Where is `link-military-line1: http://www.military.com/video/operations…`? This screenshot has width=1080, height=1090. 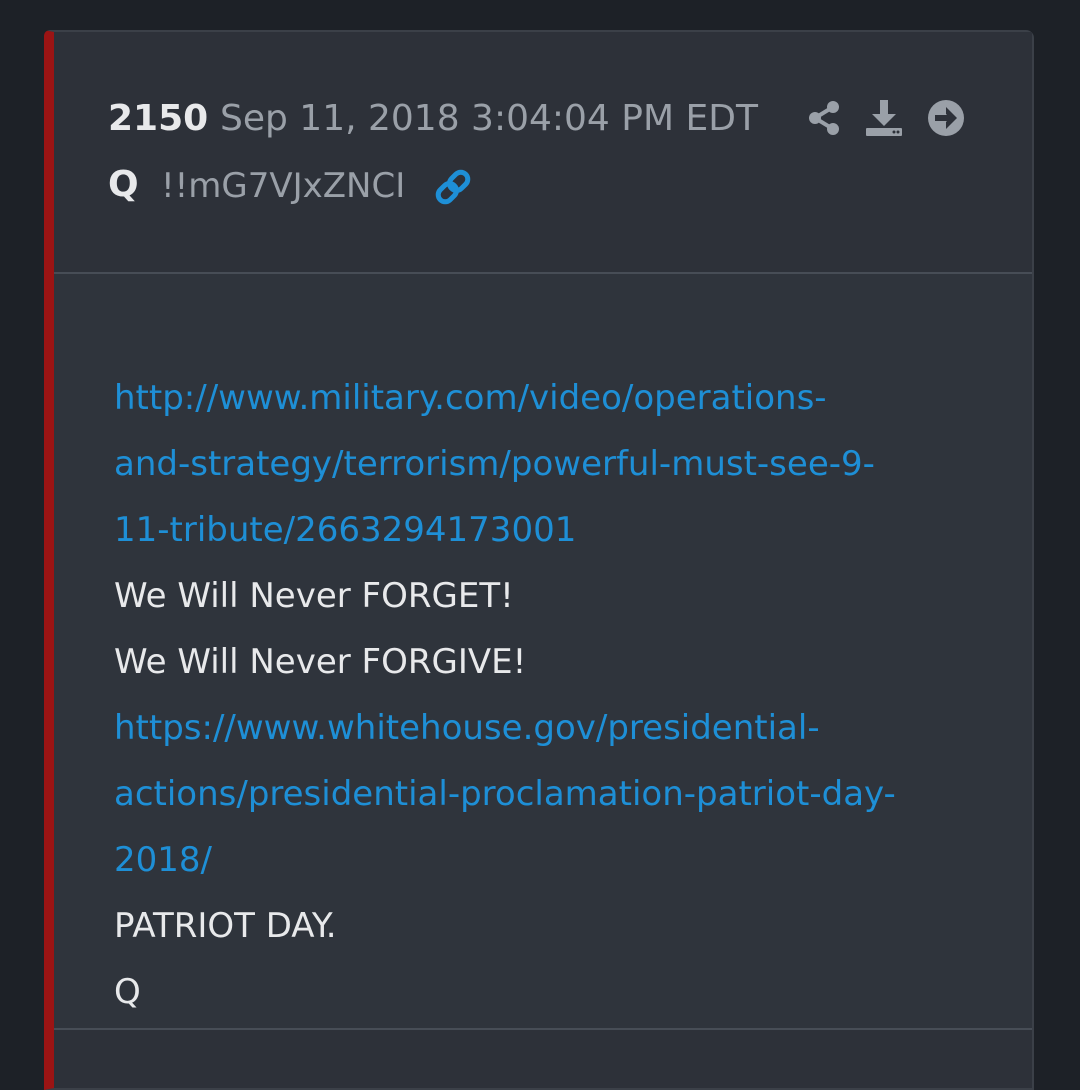
link-military-line1: http://www.military.com/video/operations… is located at coordinates (470, 398).